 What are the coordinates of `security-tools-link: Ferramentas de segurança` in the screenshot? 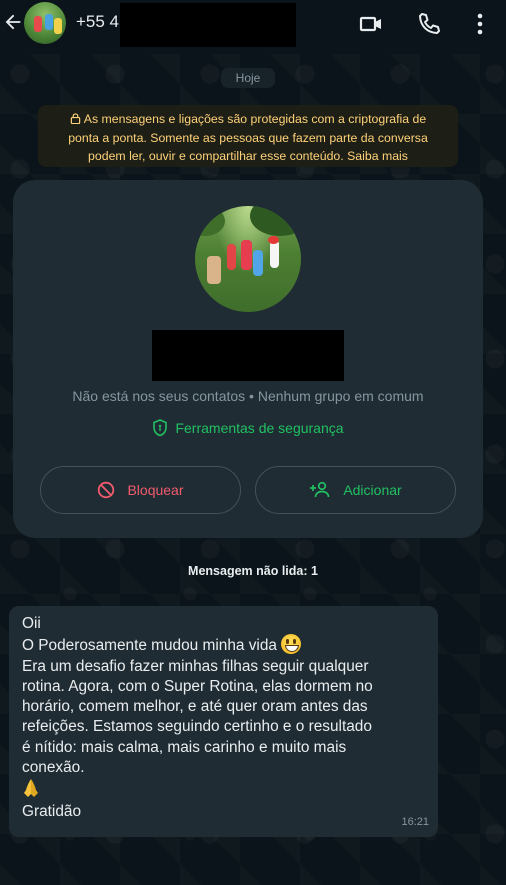 It's located at (248, 428).